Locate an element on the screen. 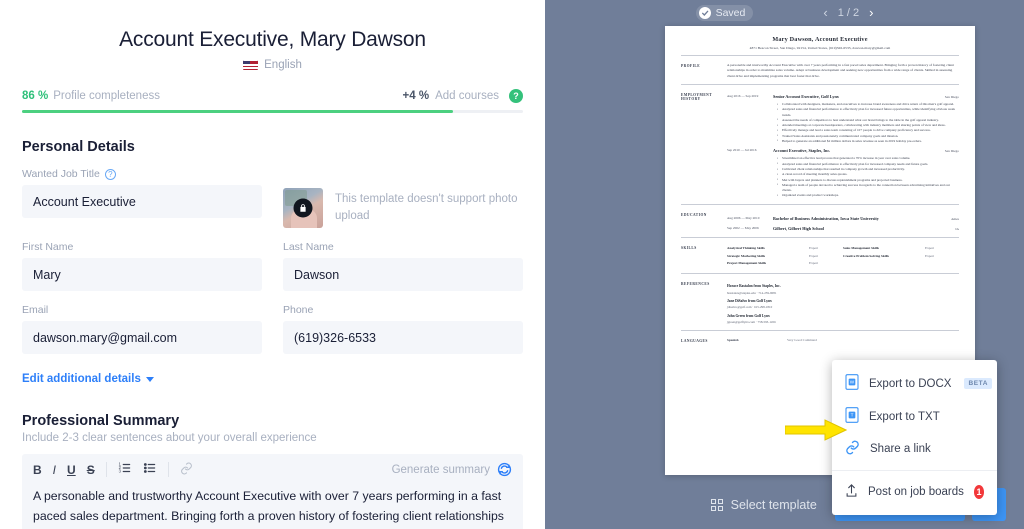  email-label: Email is located at coordinates (35, 310).